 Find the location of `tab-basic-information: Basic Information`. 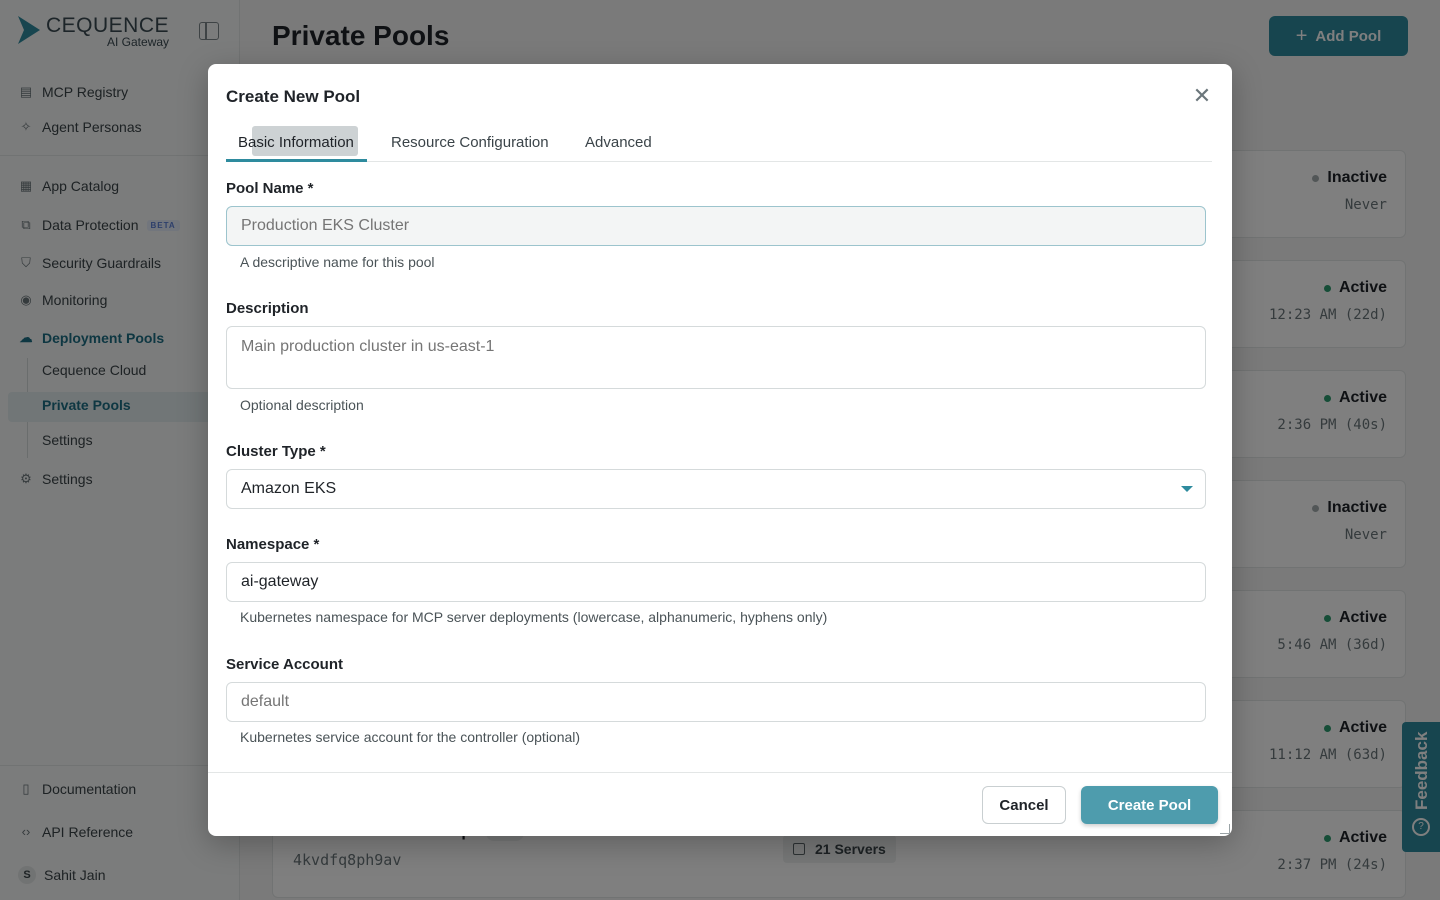

tab-basic-information: Basic Information is located at coordinates (296, 142).